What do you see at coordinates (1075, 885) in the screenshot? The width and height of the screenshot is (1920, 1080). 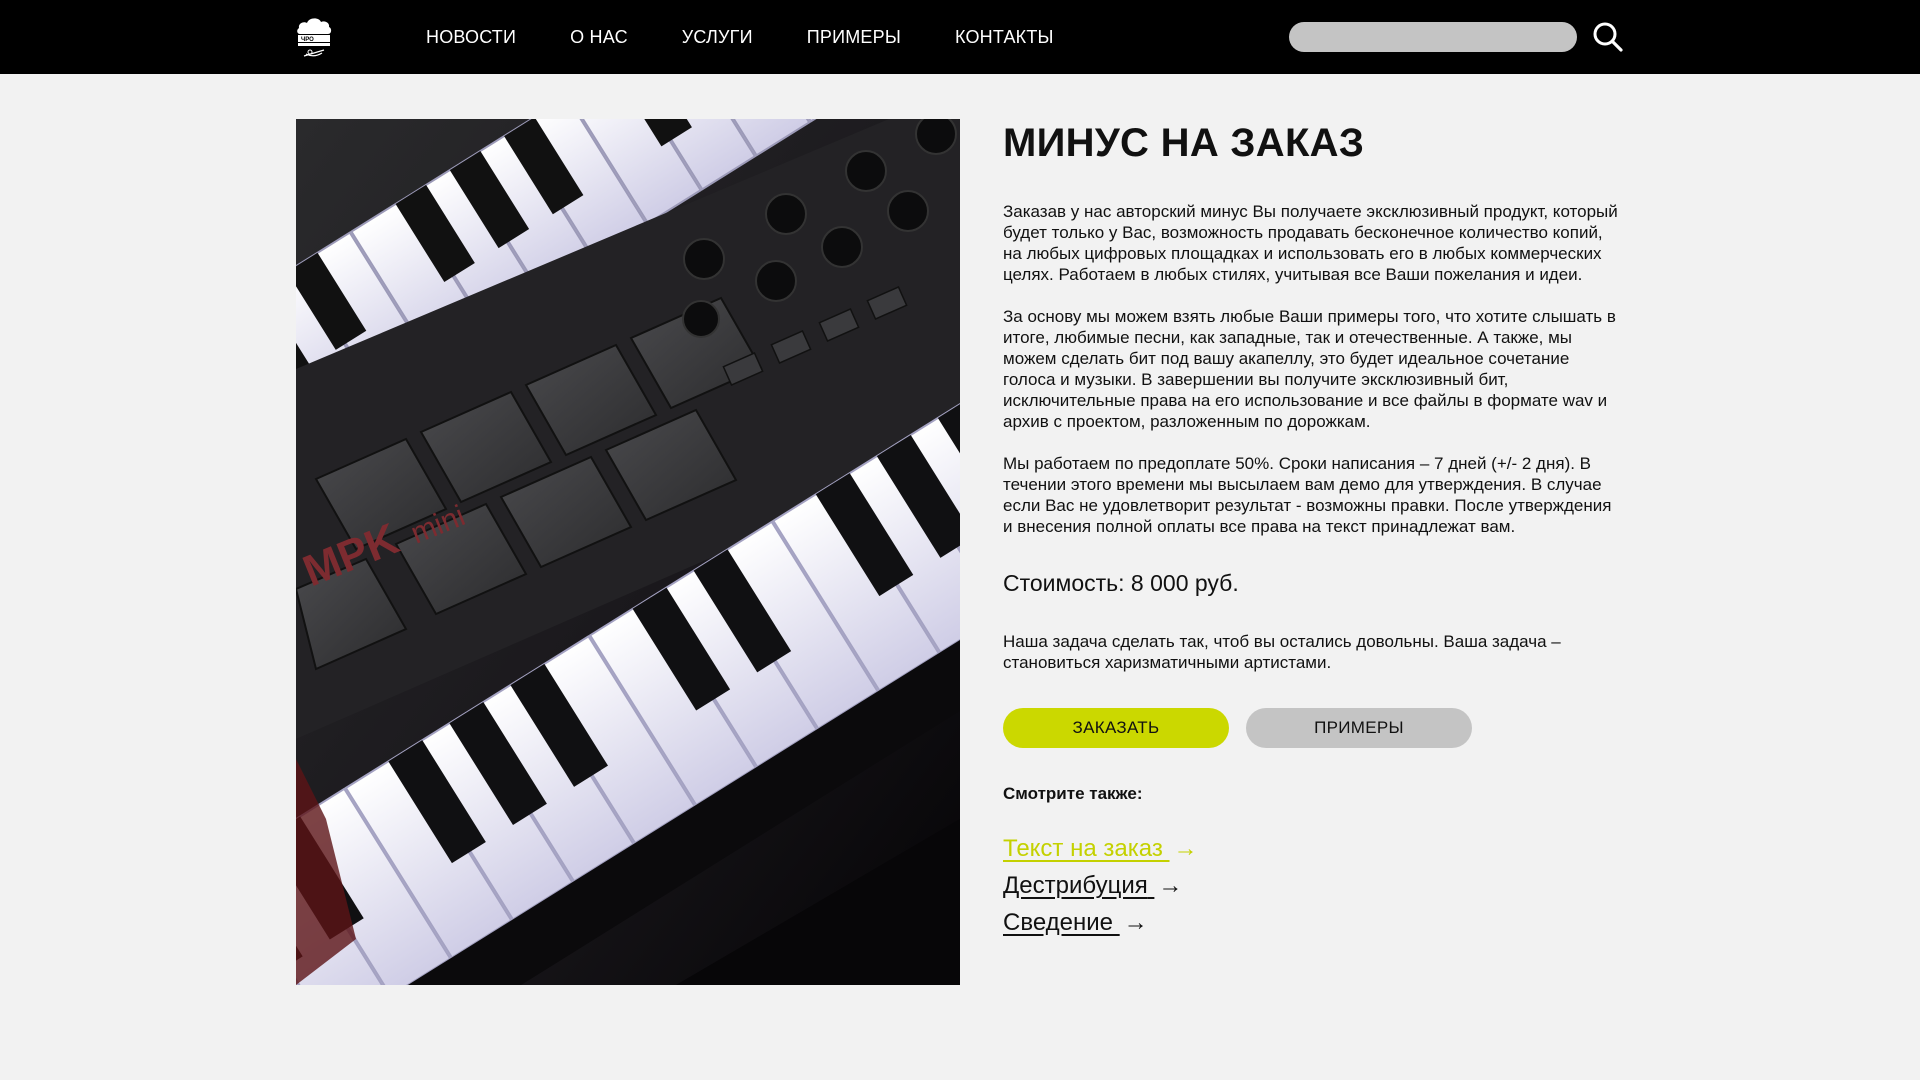 I see `link-label: Дестрибуция` at bounding box center [1075, 885].